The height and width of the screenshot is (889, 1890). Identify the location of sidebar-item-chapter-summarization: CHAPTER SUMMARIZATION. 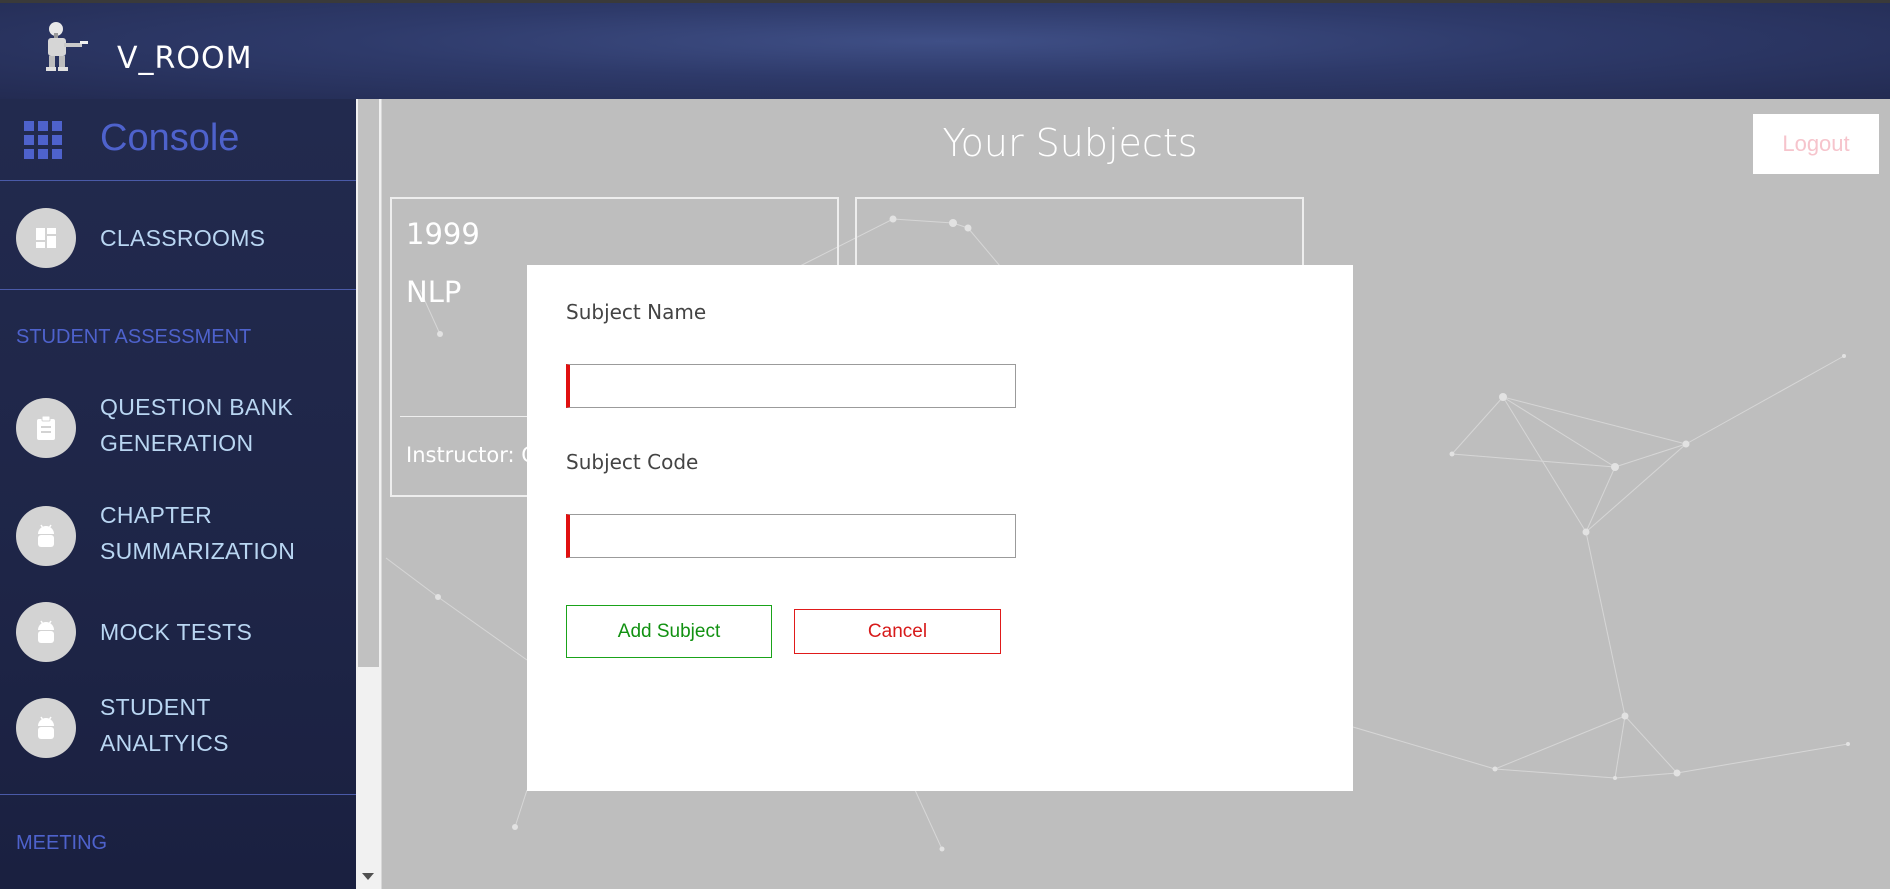
(178, 537).